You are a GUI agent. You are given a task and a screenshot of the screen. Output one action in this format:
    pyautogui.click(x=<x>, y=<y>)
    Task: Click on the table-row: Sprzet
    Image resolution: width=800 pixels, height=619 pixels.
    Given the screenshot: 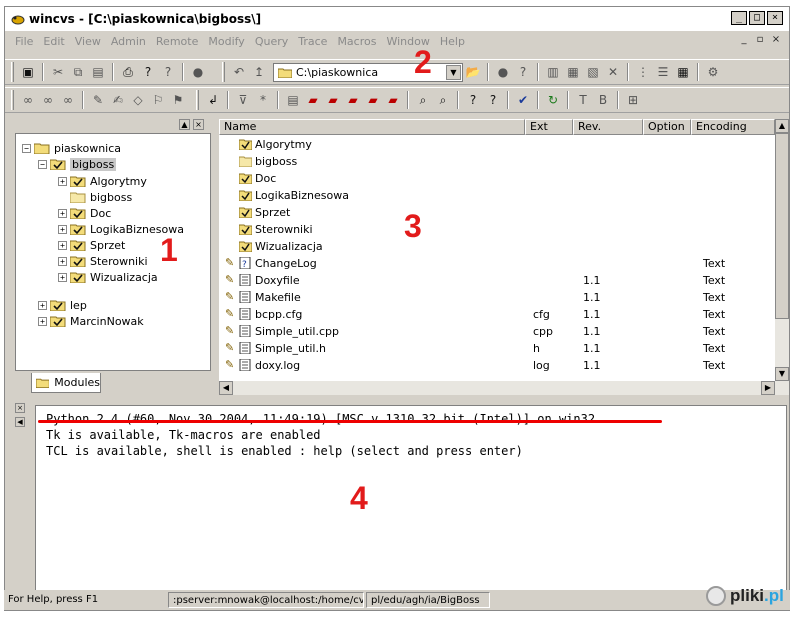 What is the action you would take?
    pyautogui.click(x=497, y=212)
    